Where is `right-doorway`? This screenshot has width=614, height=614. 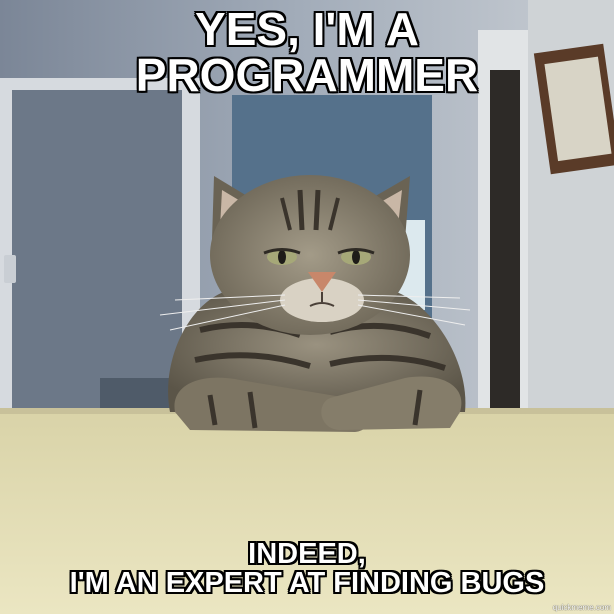 right-doorway is located at coordinates (505, 242).